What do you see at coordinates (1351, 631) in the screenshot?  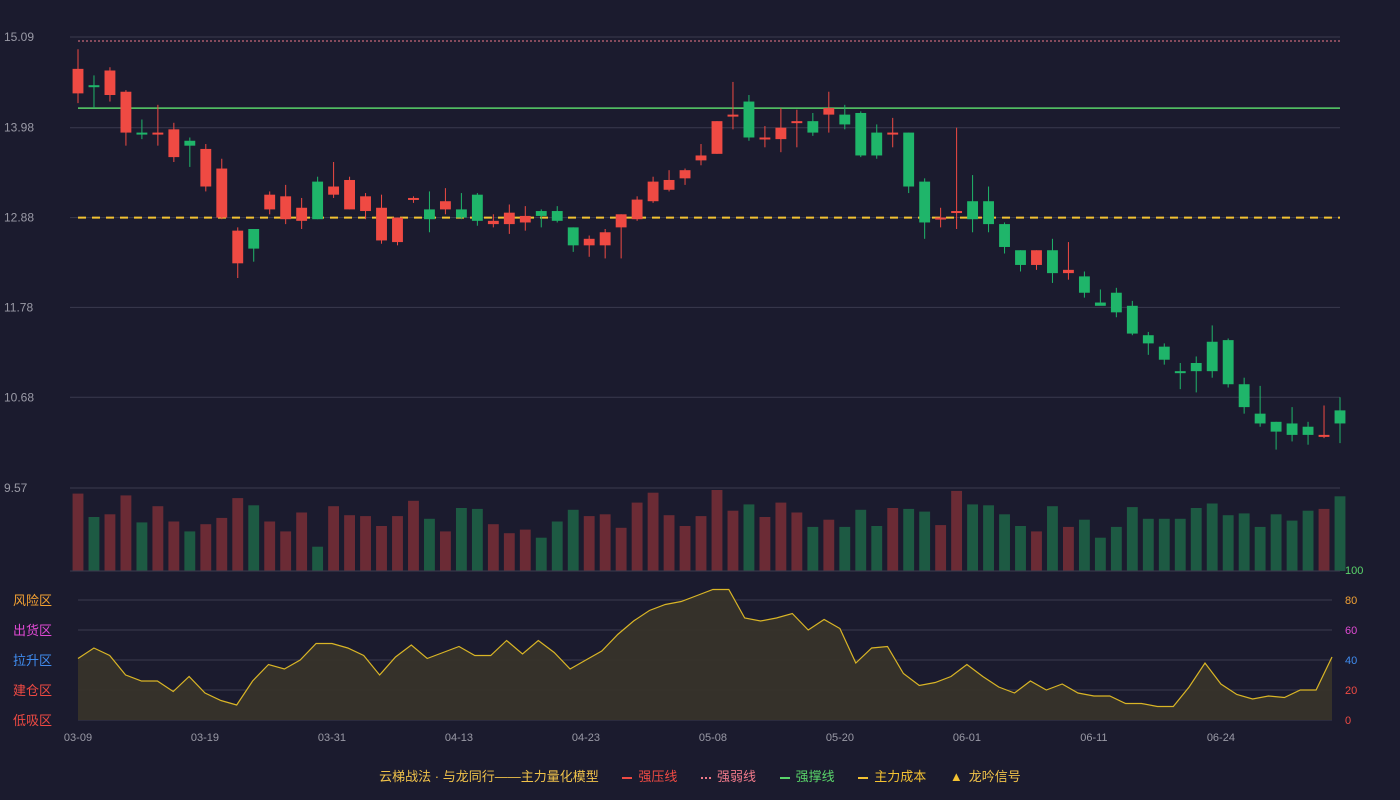 I see `indicator-tick-label: 60` at bounding box center [1351, 631].